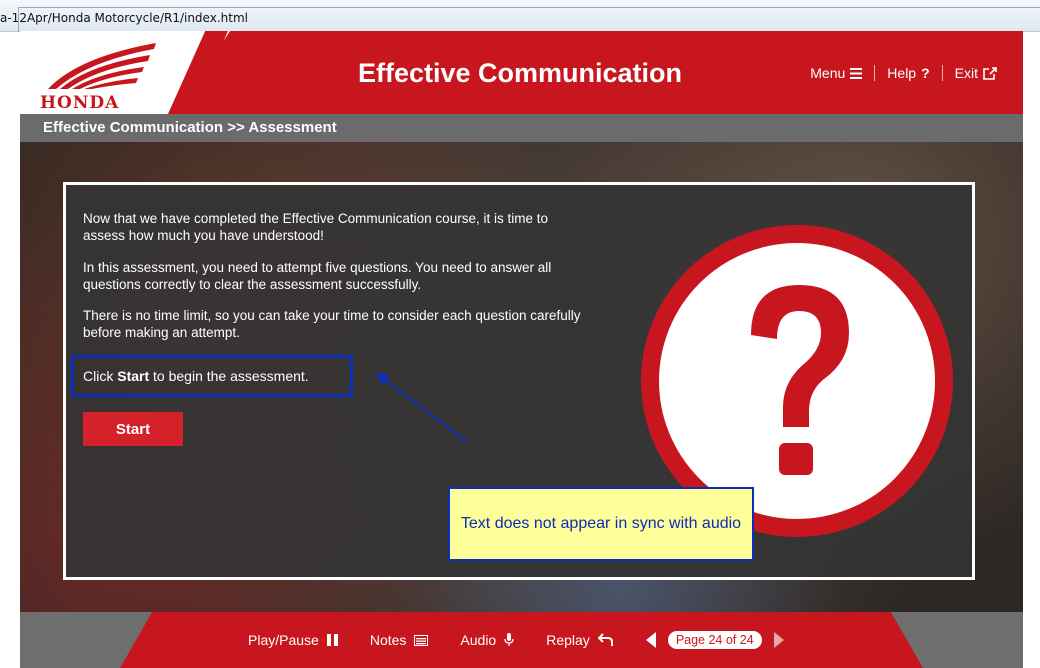  What do you see at coordinates (966, 73) in the screenshot?
I see `exit-label: Exit` at bounding box center [966, 73].